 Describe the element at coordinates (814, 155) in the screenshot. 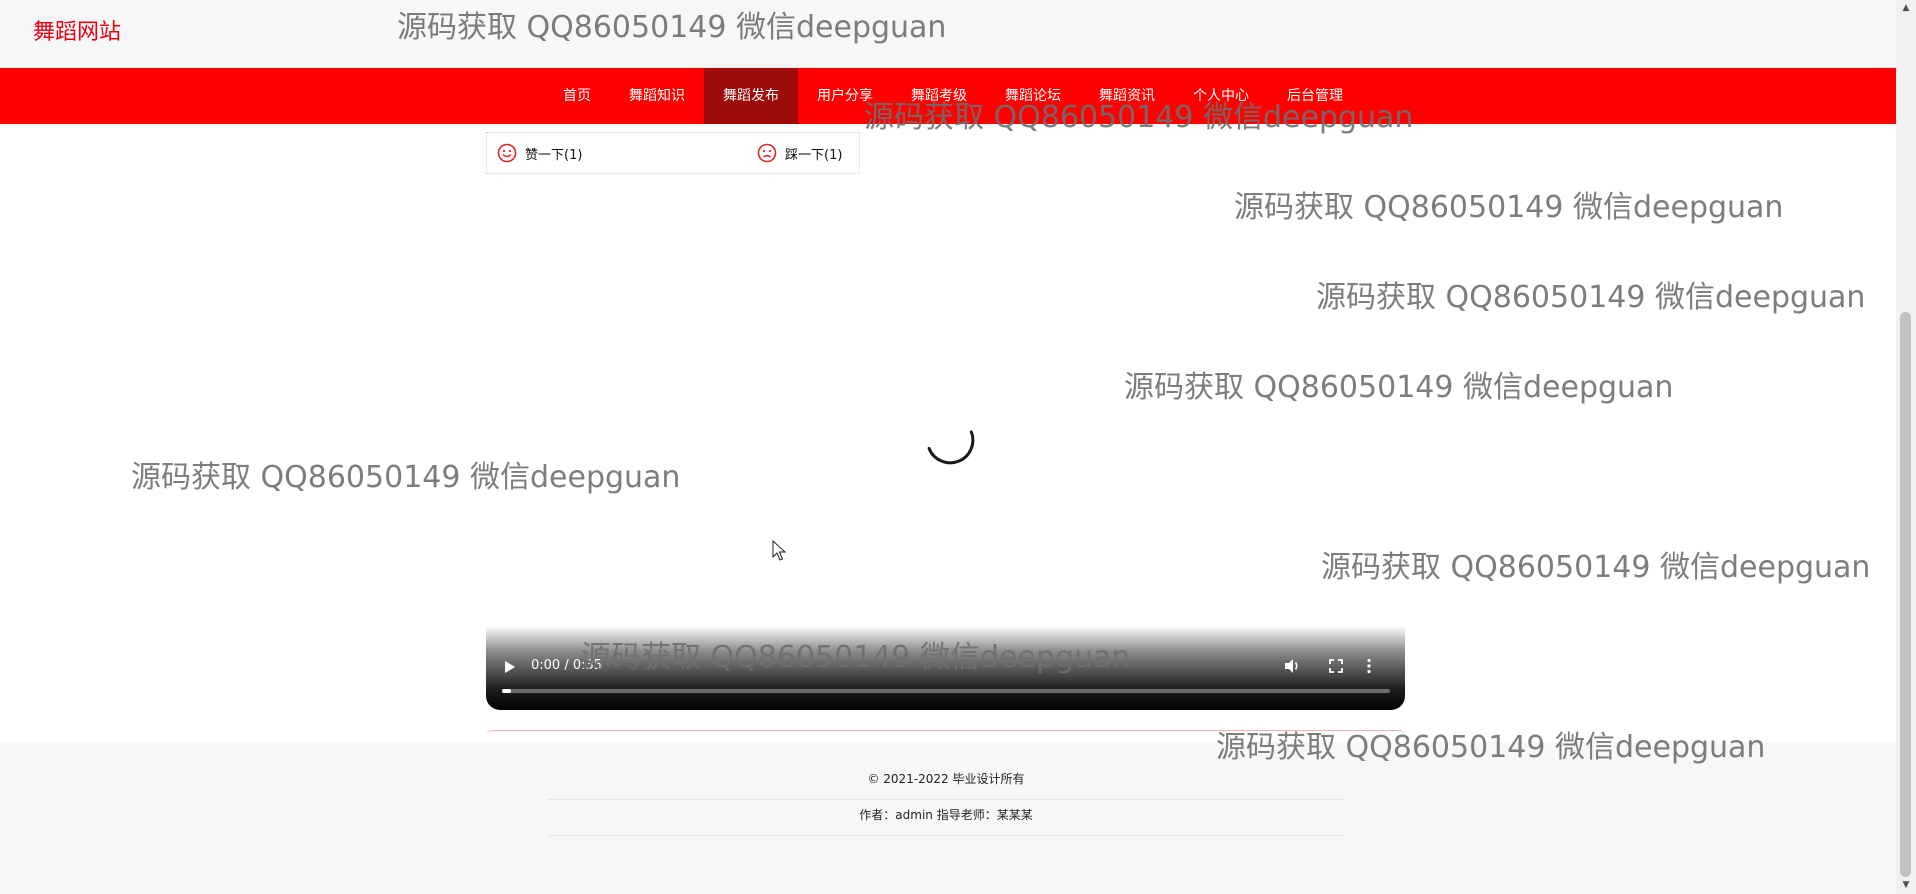

I see `dislike-label: 踩一下(1)` at that location.